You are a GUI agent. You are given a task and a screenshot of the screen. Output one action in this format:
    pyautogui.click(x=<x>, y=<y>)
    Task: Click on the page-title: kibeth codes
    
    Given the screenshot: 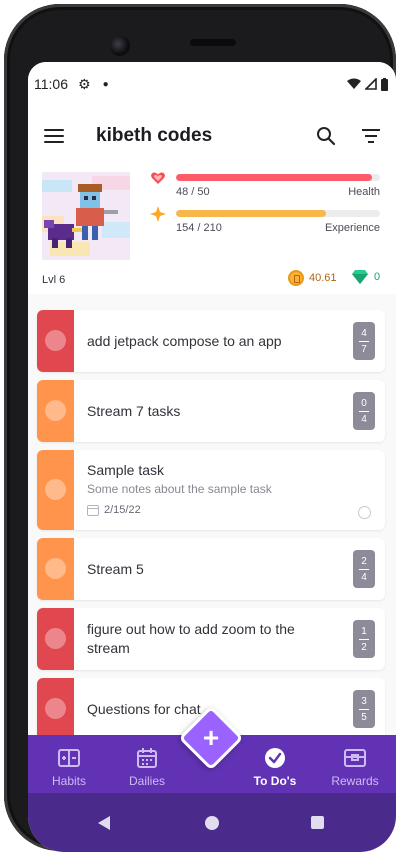 What is the action you would take?
    pyautogui.click(x=154, y=135)
    